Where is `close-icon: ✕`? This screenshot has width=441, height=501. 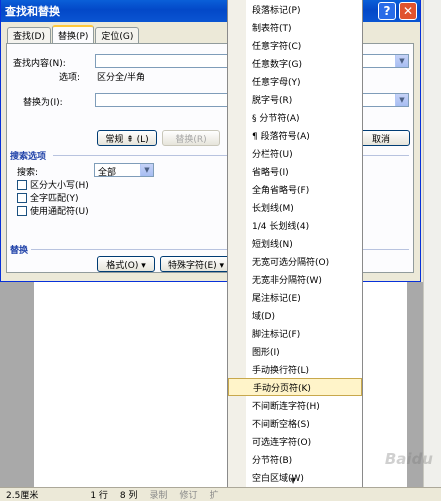
close-icon: ✕ is located at coordinates (408, 11).